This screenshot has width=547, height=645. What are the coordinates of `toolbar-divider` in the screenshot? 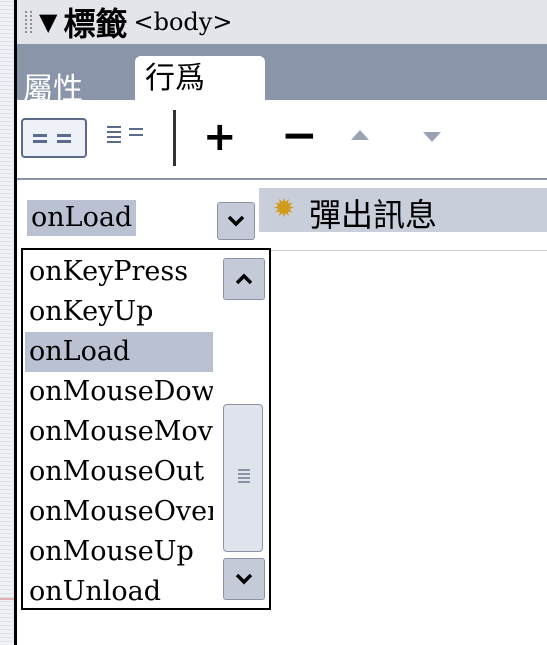 It's located at (174, 138).